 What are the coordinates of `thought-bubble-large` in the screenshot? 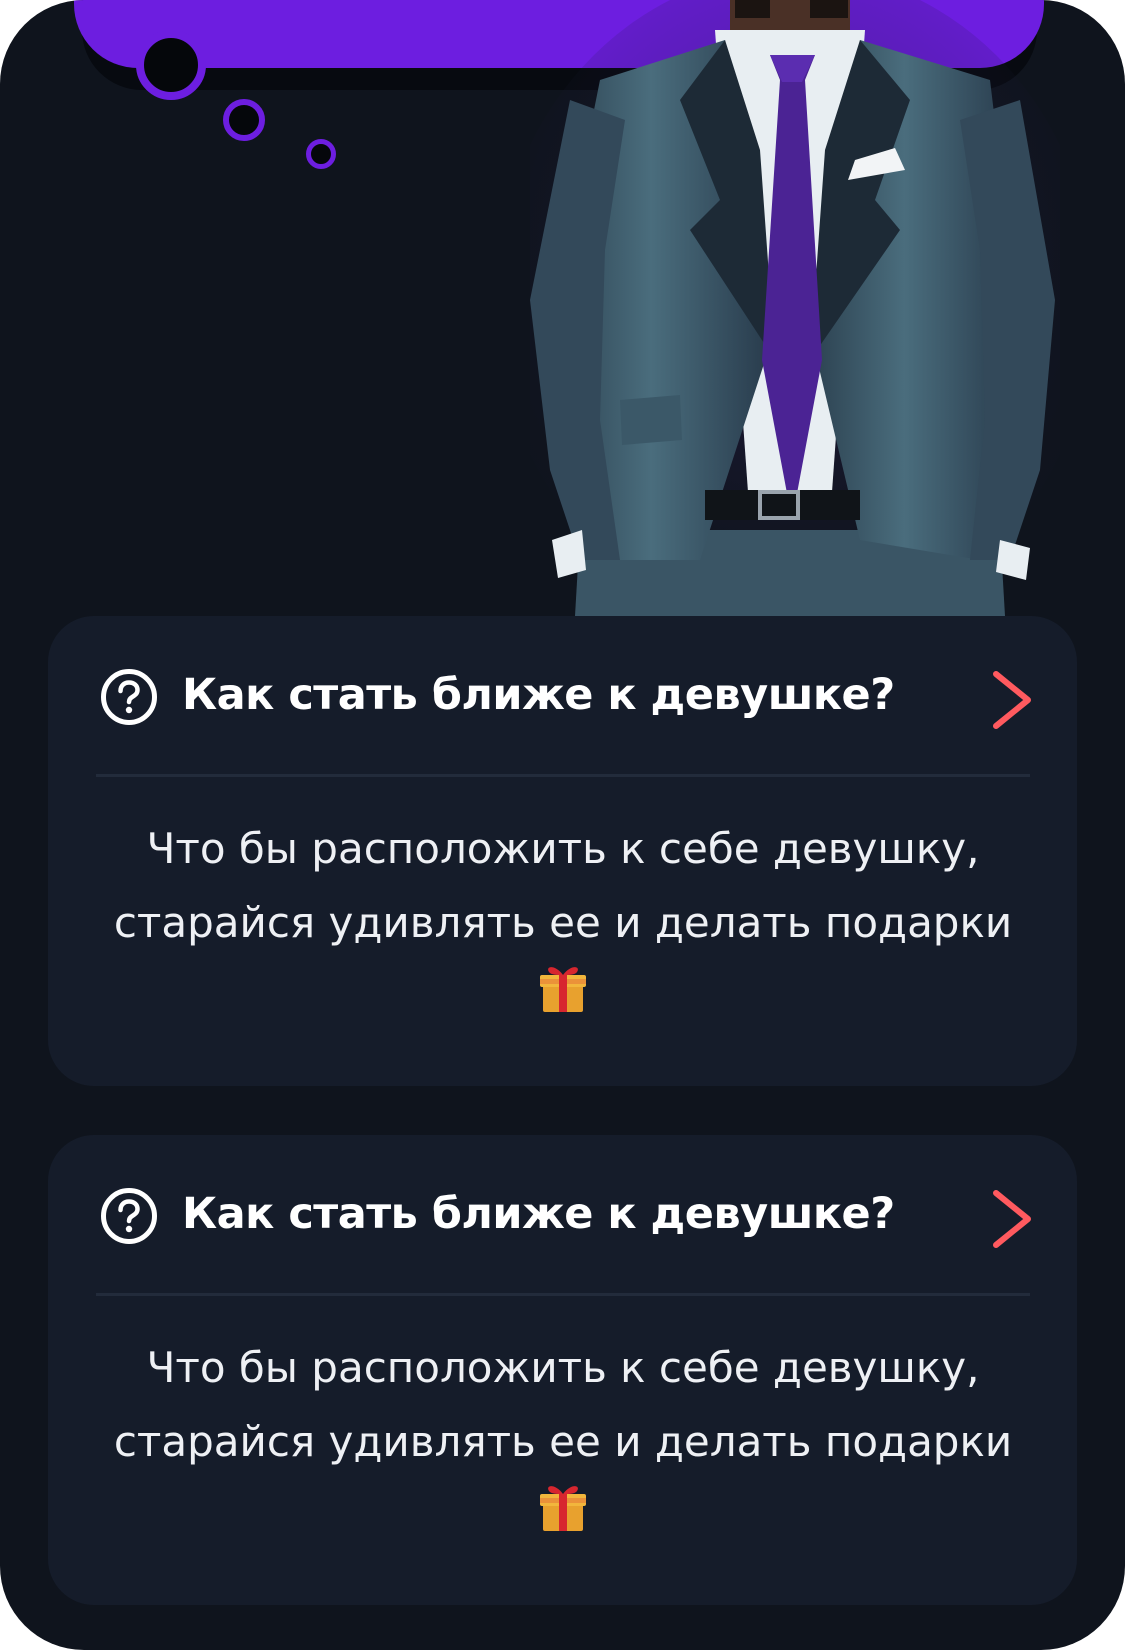 It's located at (171, 65).